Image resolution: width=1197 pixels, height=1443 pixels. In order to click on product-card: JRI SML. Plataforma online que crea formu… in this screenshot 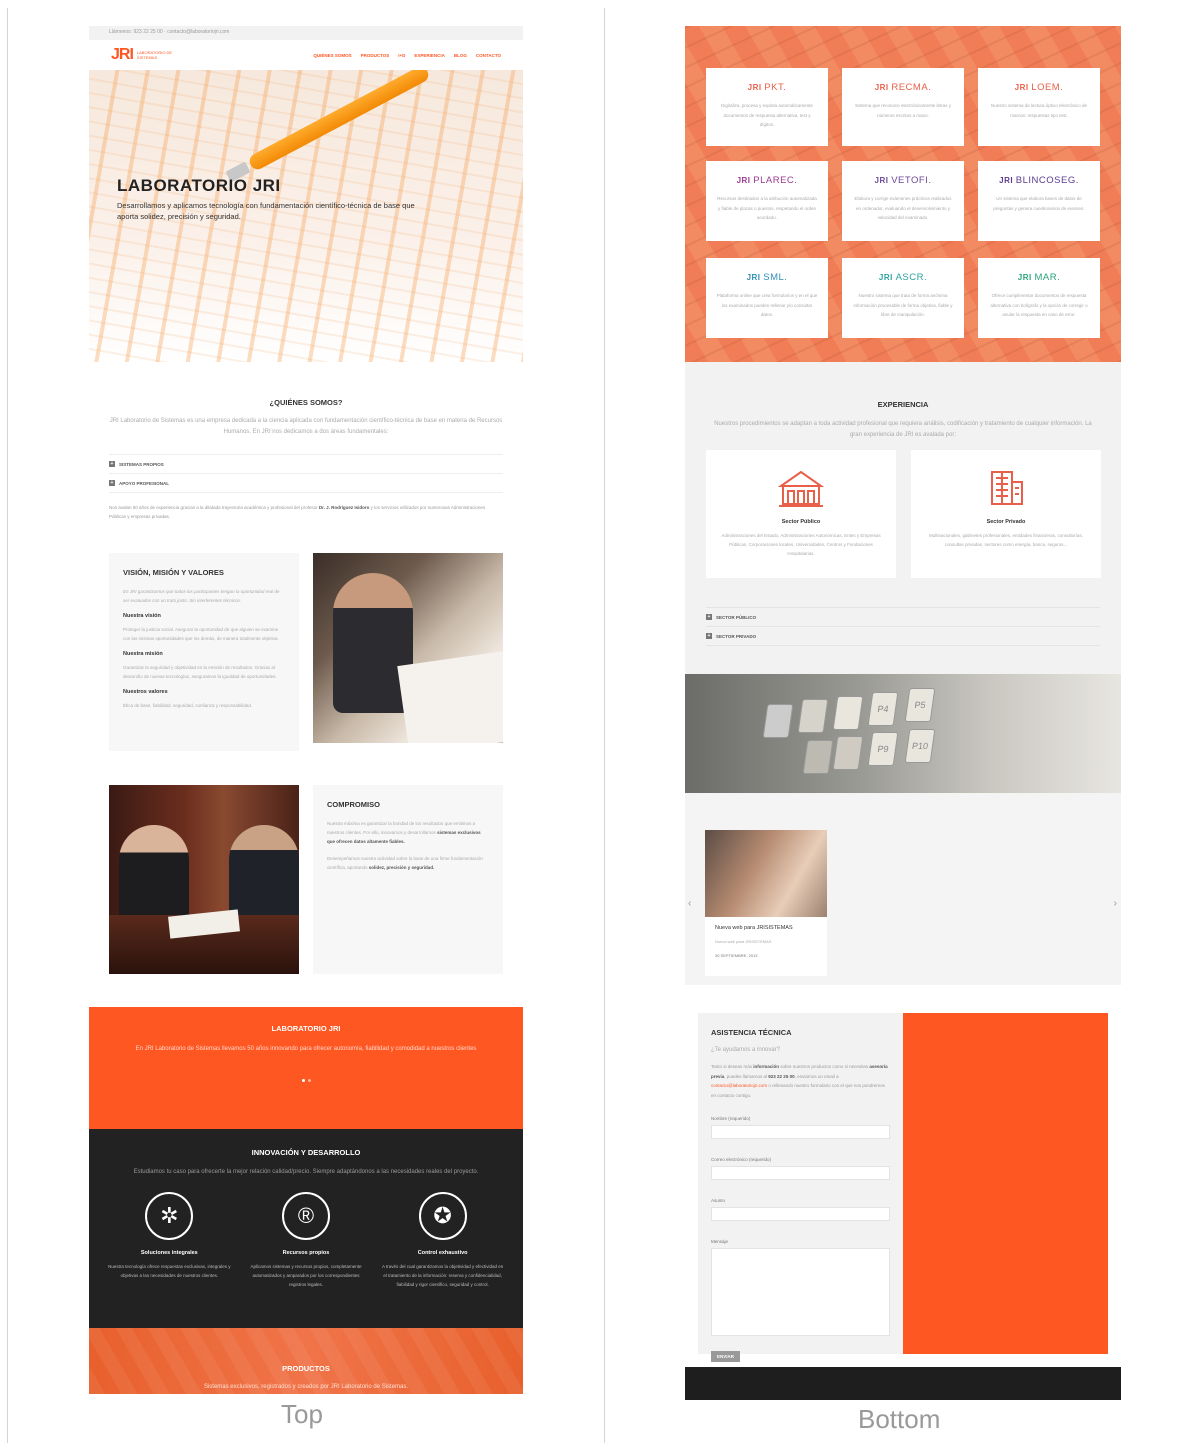, I will do `click(767, 298)`.